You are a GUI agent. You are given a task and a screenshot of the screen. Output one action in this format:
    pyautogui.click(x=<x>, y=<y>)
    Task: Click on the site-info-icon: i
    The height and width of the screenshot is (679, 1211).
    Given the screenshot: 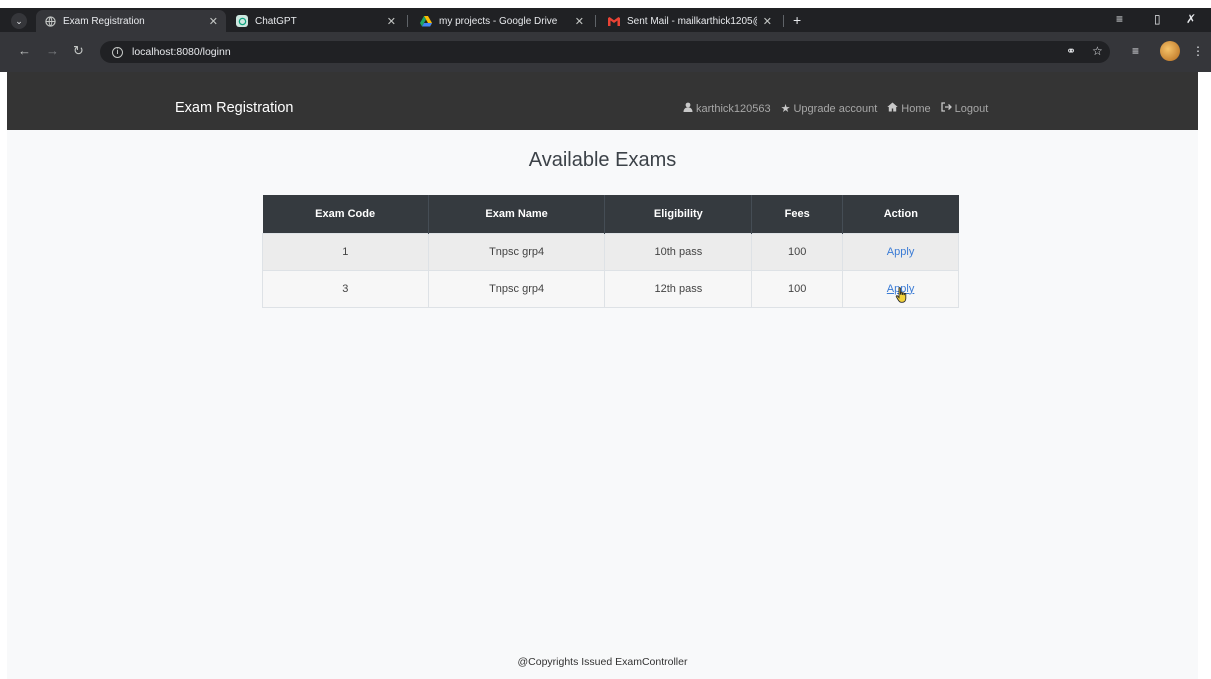 What is the action you would take?
    pyautogui.click(x=117, y=52)
    